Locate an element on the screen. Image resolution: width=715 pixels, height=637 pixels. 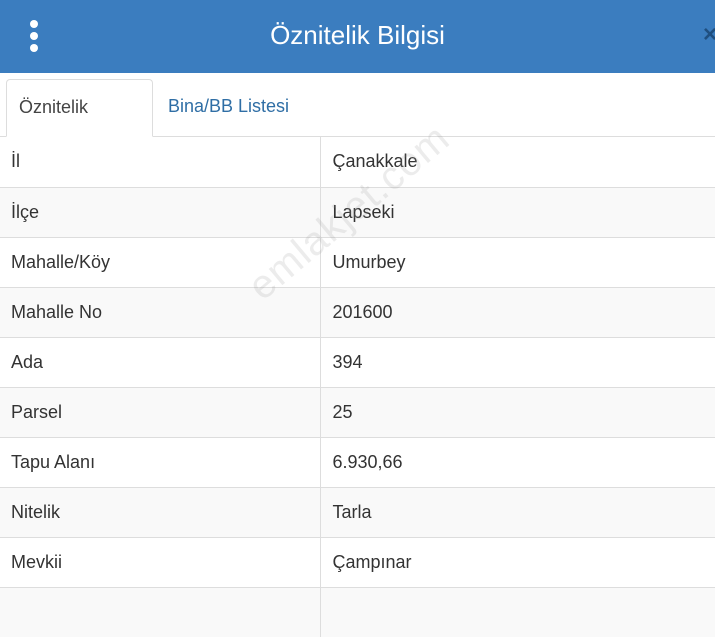
table-row: Mevkii Çampınar is located at coordinates (357, 561).